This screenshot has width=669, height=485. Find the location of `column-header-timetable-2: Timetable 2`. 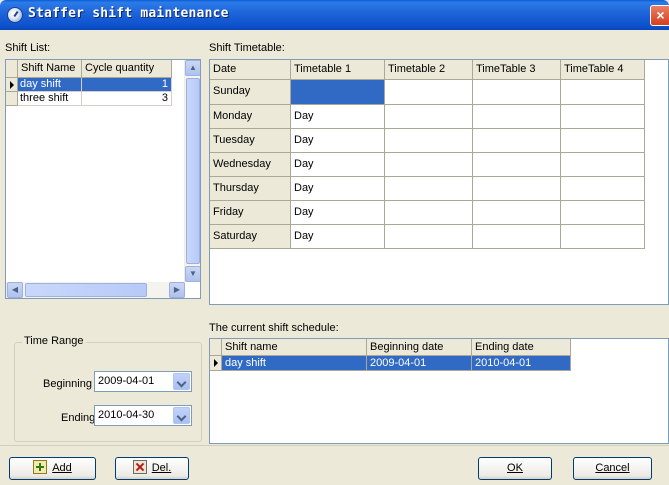

column-header-timetable-2: Timetable 2 is located at coordinates (429, 70).